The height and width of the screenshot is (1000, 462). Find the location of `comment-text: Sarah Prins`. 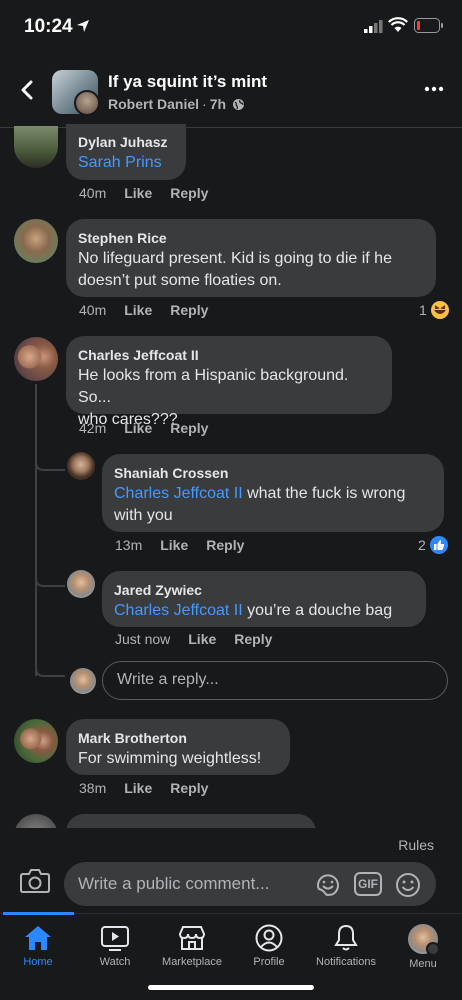

comment-text: Sarah Prins is located at coordinates (126, 163).